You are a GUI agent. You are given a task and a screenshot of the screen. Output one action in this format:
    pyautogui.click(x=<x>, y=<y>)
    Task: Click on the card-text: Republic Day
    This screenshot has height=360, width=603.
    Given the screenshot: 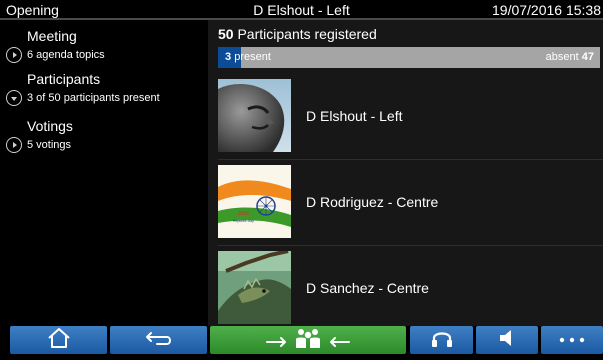 What is the action you would take?
    pyautogui.click(x=243, y=221)
    